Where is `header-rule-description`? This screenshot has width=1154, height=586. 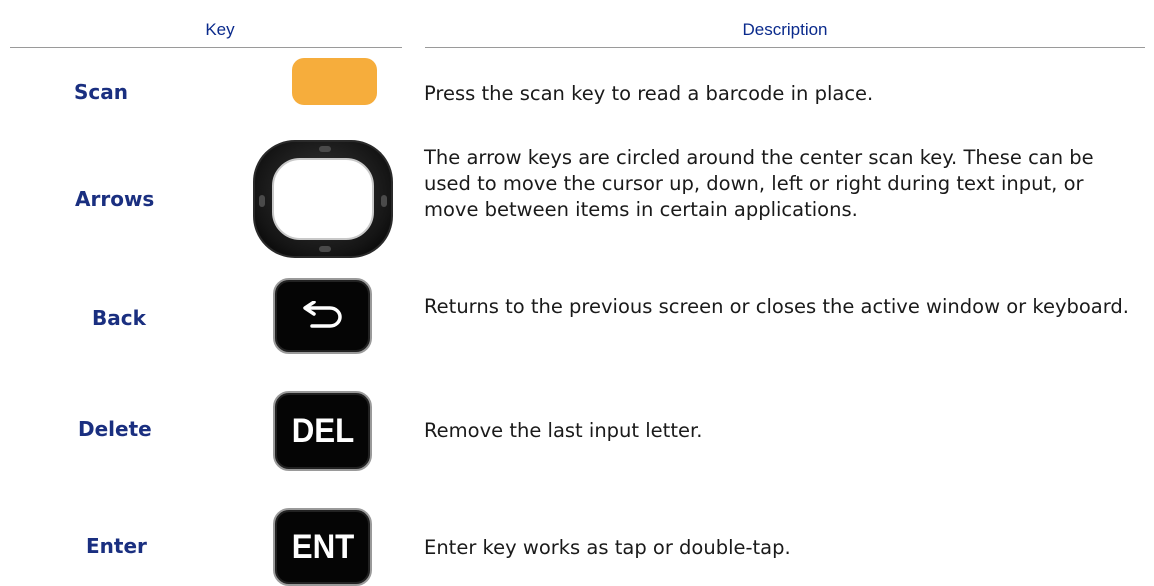 header-rule-description is located at coordinates (785, 47).